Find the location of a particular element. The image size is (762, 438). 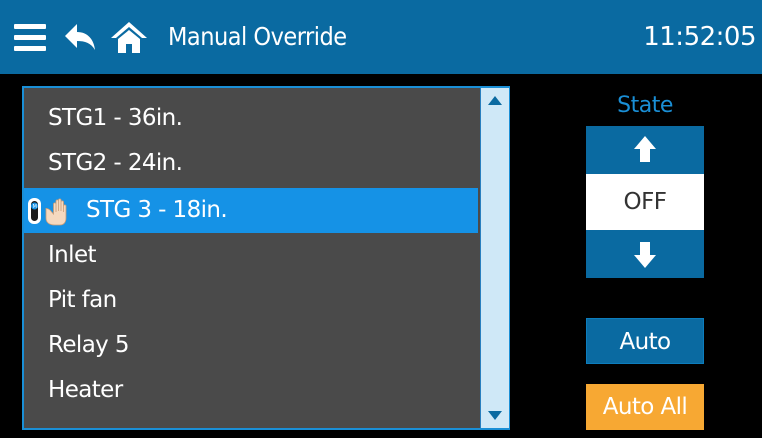

state-selector: OFF is located at coordinates (645, 202).